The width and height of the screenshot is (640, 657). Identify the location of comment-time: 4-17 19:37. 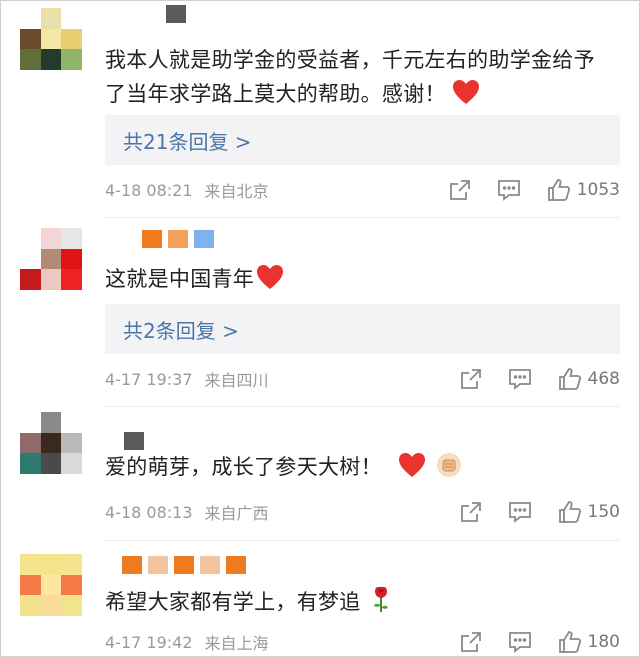
(149, 379).